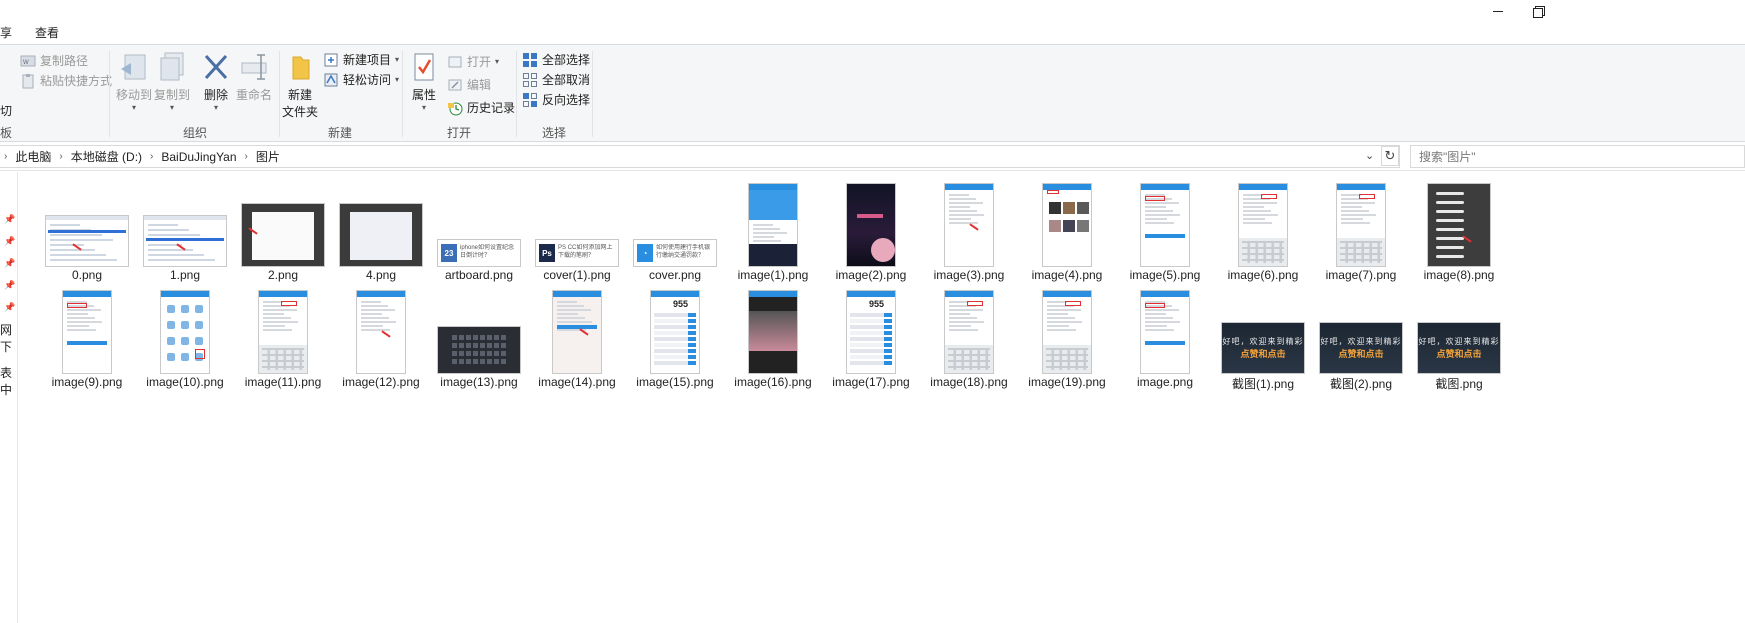 The width and height of the screenshot is (1745, 623). What do you see at coordinates (773, 232) in the screenshot?
I see `file-item: image(1).png` at bounding box center [773, 232].